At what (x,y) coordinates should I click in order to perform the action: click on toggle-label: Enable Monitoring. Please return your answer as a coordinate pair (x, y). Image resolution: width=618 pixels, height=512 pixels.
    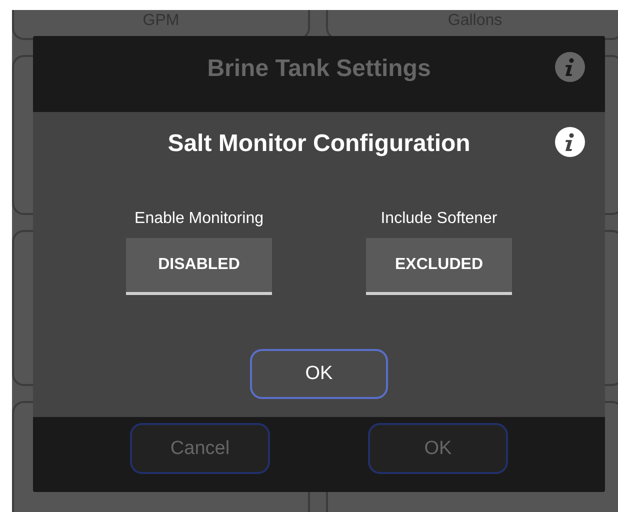
    Looking at the image, I should click on (199, 219).